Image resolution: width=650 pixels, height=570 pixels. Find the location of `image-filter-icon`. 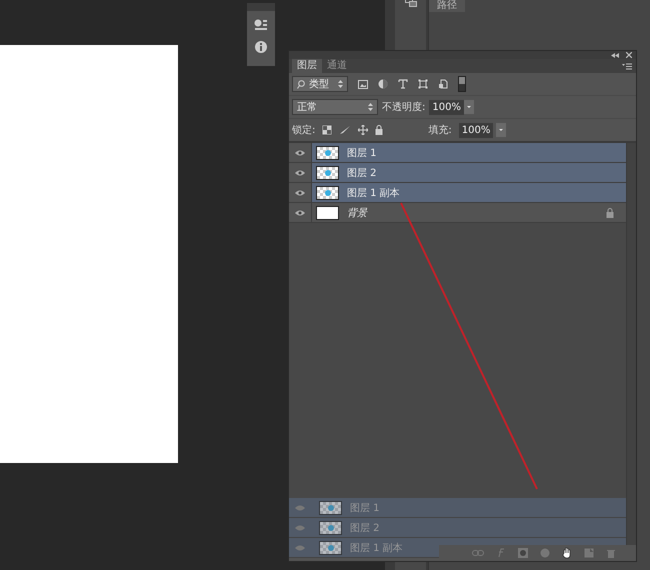

image-filter-icon is located at coordinates (363, 84).